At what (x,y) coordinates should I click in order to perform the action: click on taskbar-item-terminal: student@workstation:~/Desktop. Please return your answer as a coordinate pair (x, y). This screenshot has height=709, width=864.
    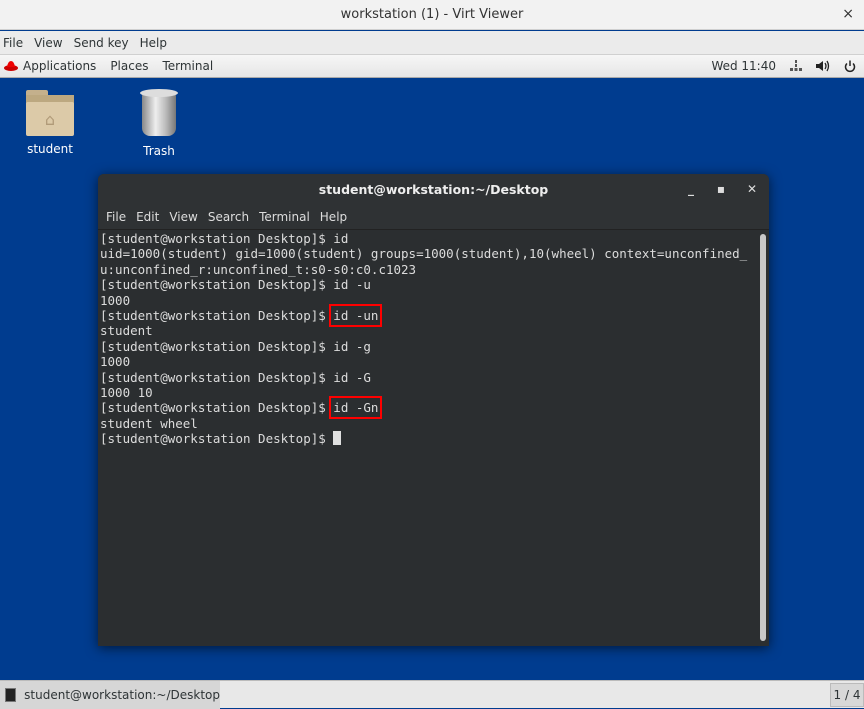
    Looking at the image, I should click on (110, 695).